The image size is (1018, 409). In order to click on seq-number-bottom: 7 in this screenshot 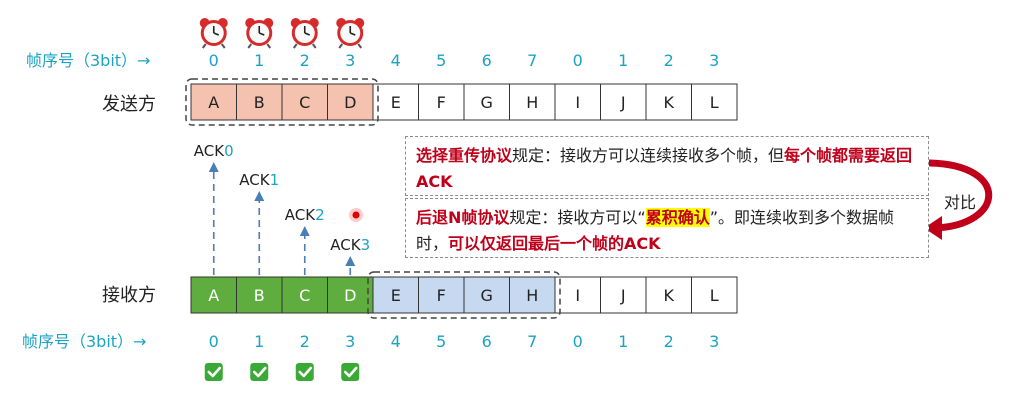, I will do `click(532, 341)`.